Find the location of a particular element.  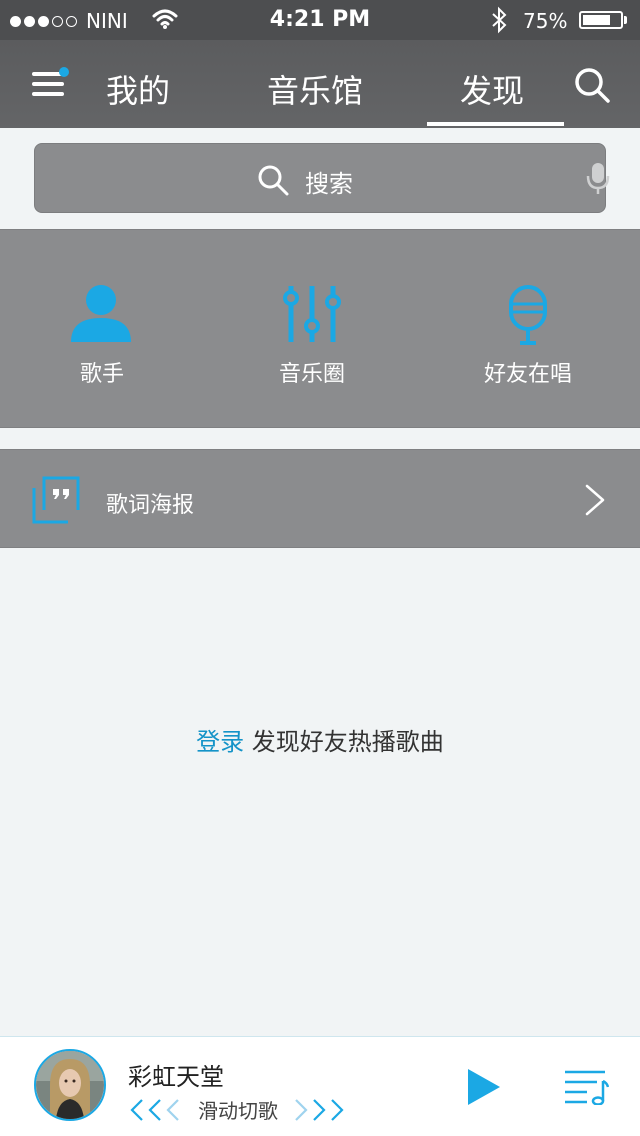

top-nav: 我的 音乐馆 发现 is located at coordinates (320, 84).